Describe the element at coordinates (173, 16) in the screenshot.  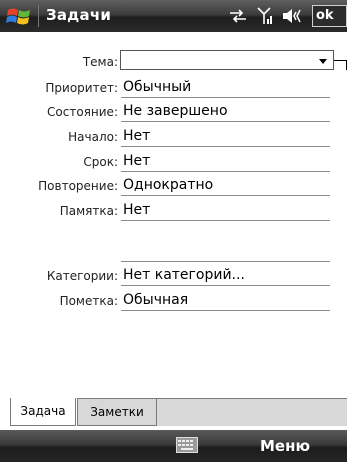
I see `title-bar: Задачи ok` at that location.